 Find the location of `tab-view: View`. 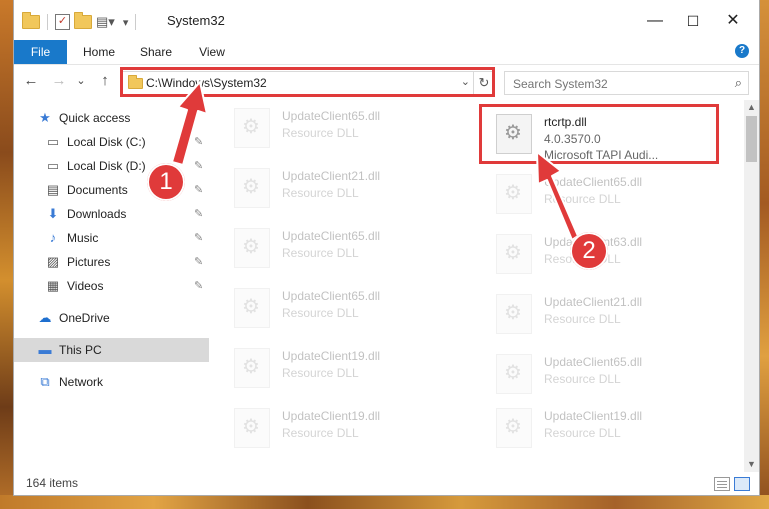

tab-view: View is located at coordinates (212, 52).